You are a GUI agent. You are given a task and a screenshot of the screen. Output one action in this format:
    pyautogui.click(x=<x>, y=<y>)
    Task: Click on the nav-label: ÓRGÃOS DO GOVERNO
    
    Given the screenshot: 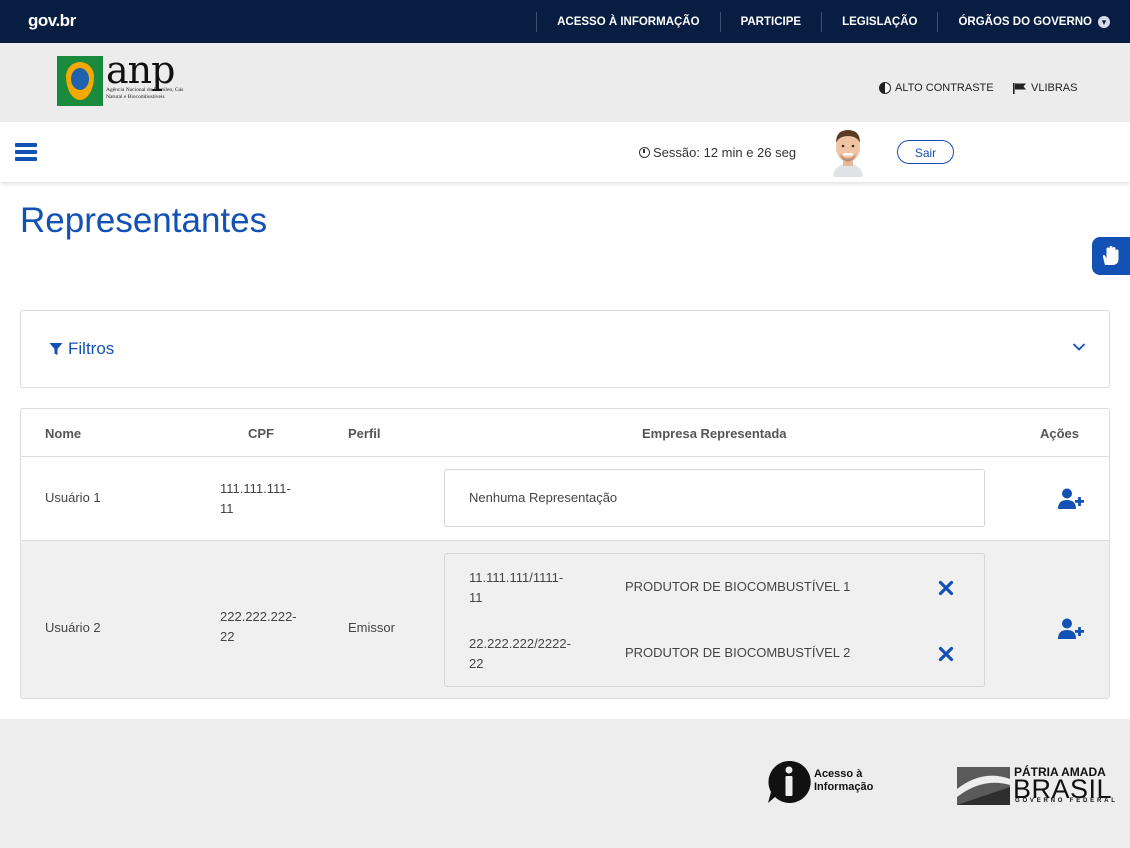 What is the action you would take?
    pyautogui.click(x=1025, y=21)
    